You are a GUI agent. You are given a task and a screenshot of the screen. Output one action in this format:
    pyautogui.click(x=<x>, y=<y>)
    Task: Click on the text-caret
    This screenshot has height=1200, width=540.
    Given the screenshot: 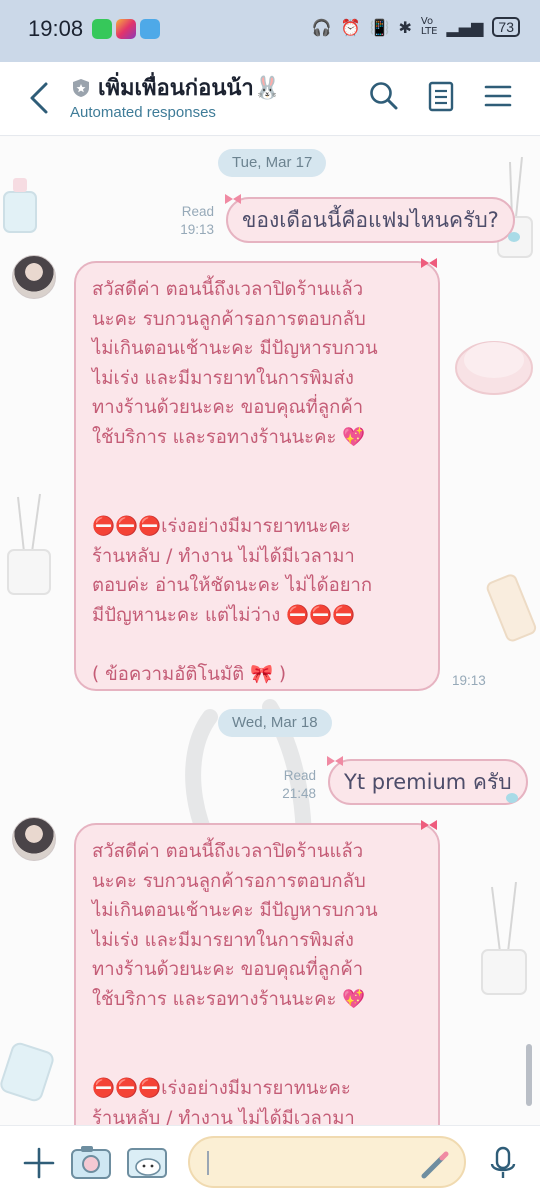 What is the action you would take?
    pyautogui.click(x=208, y=1163)
    